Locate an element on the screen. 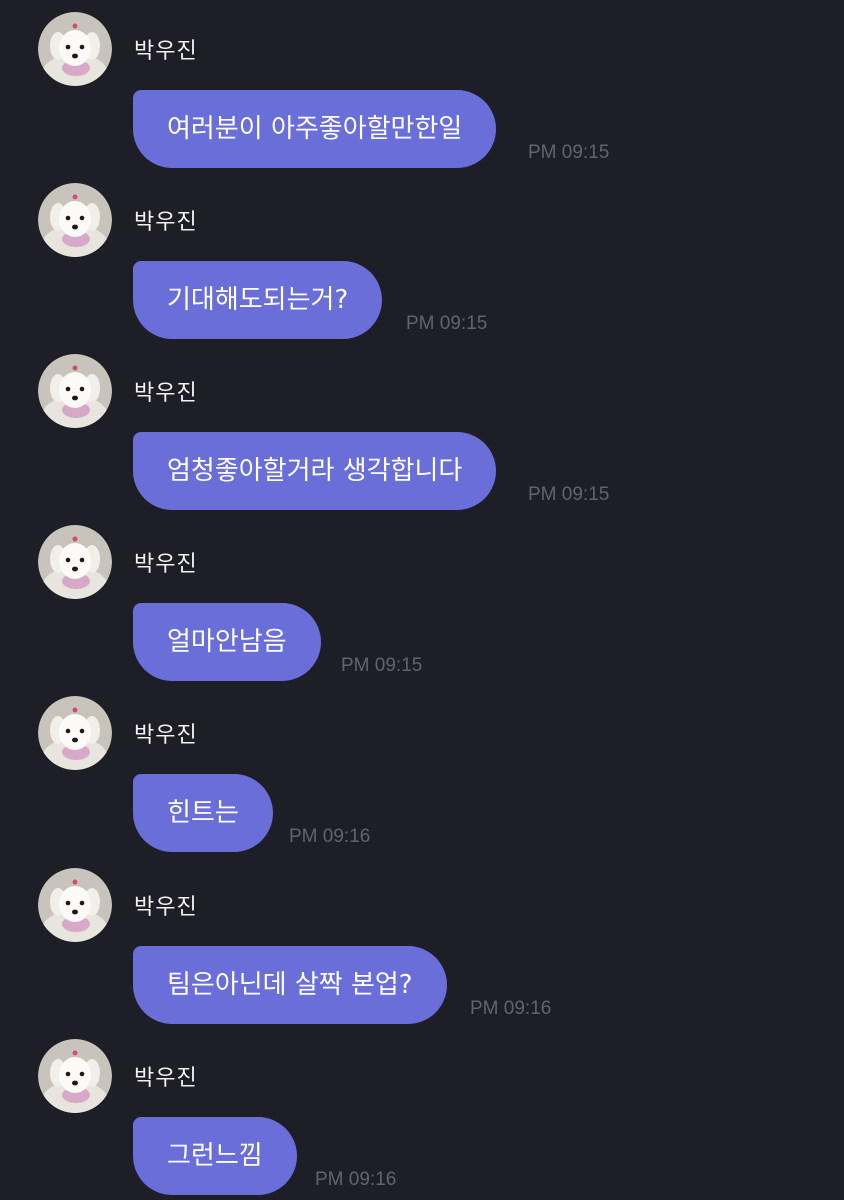  message-bubble: 얼마안남음 is located at coordinates (227, 642).